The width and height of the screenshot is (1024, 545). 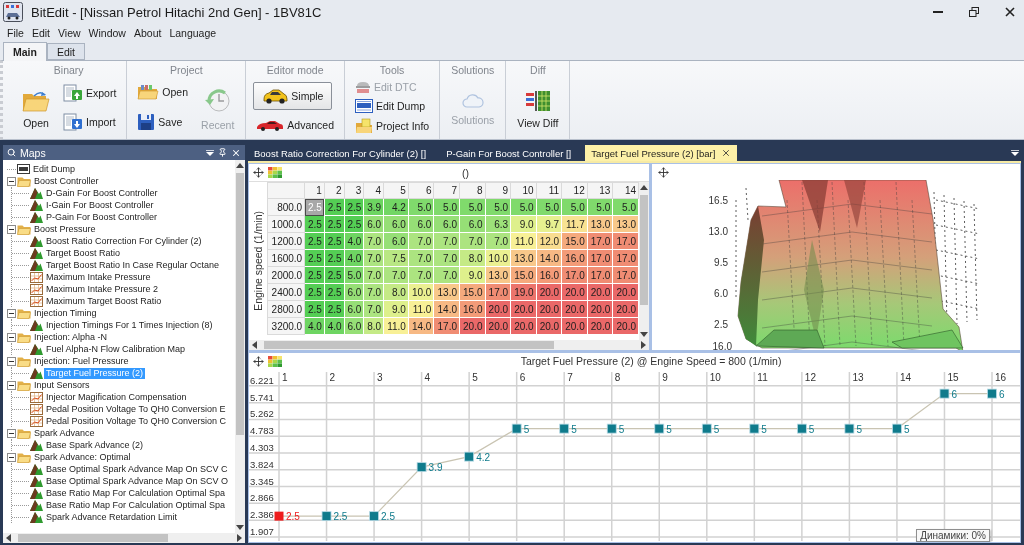 I want to click on tree-item: Edit Dump, so click(x=54, y=169).